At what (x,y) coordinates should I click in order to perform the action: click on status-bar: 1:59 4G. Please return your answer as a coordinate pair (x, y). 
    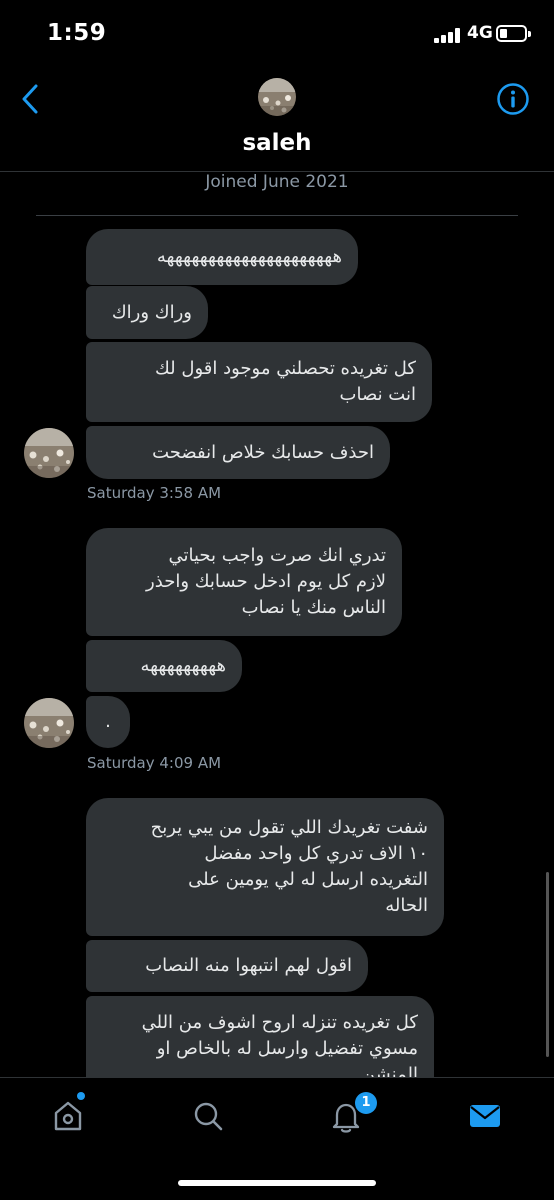
    Looking at the image, I should click on (277, 34).